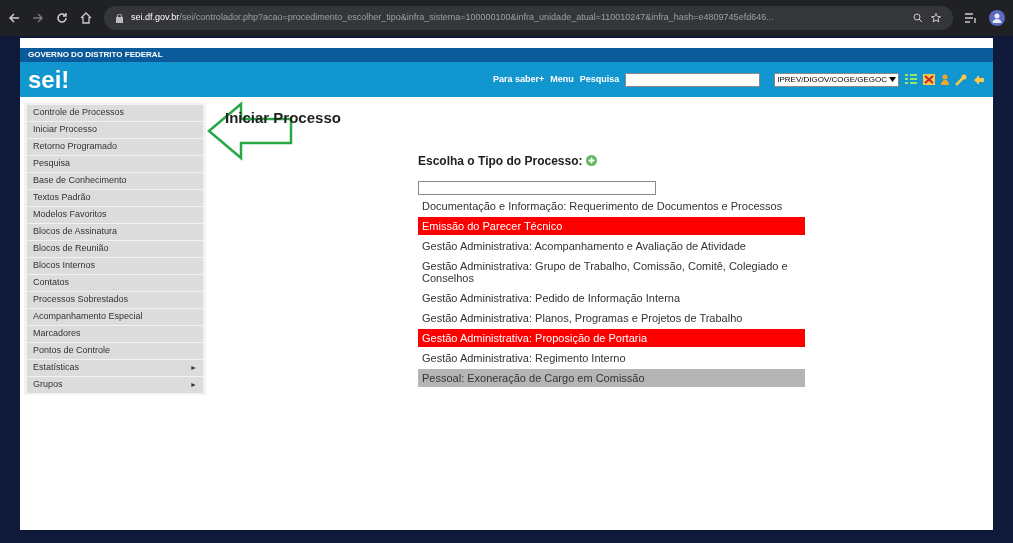 This screenshot has height=543, width=1013. Describe the element at coordinates (115, 249) in the screenshot. I see `menu-item: Blocos de Reunião` at that location.